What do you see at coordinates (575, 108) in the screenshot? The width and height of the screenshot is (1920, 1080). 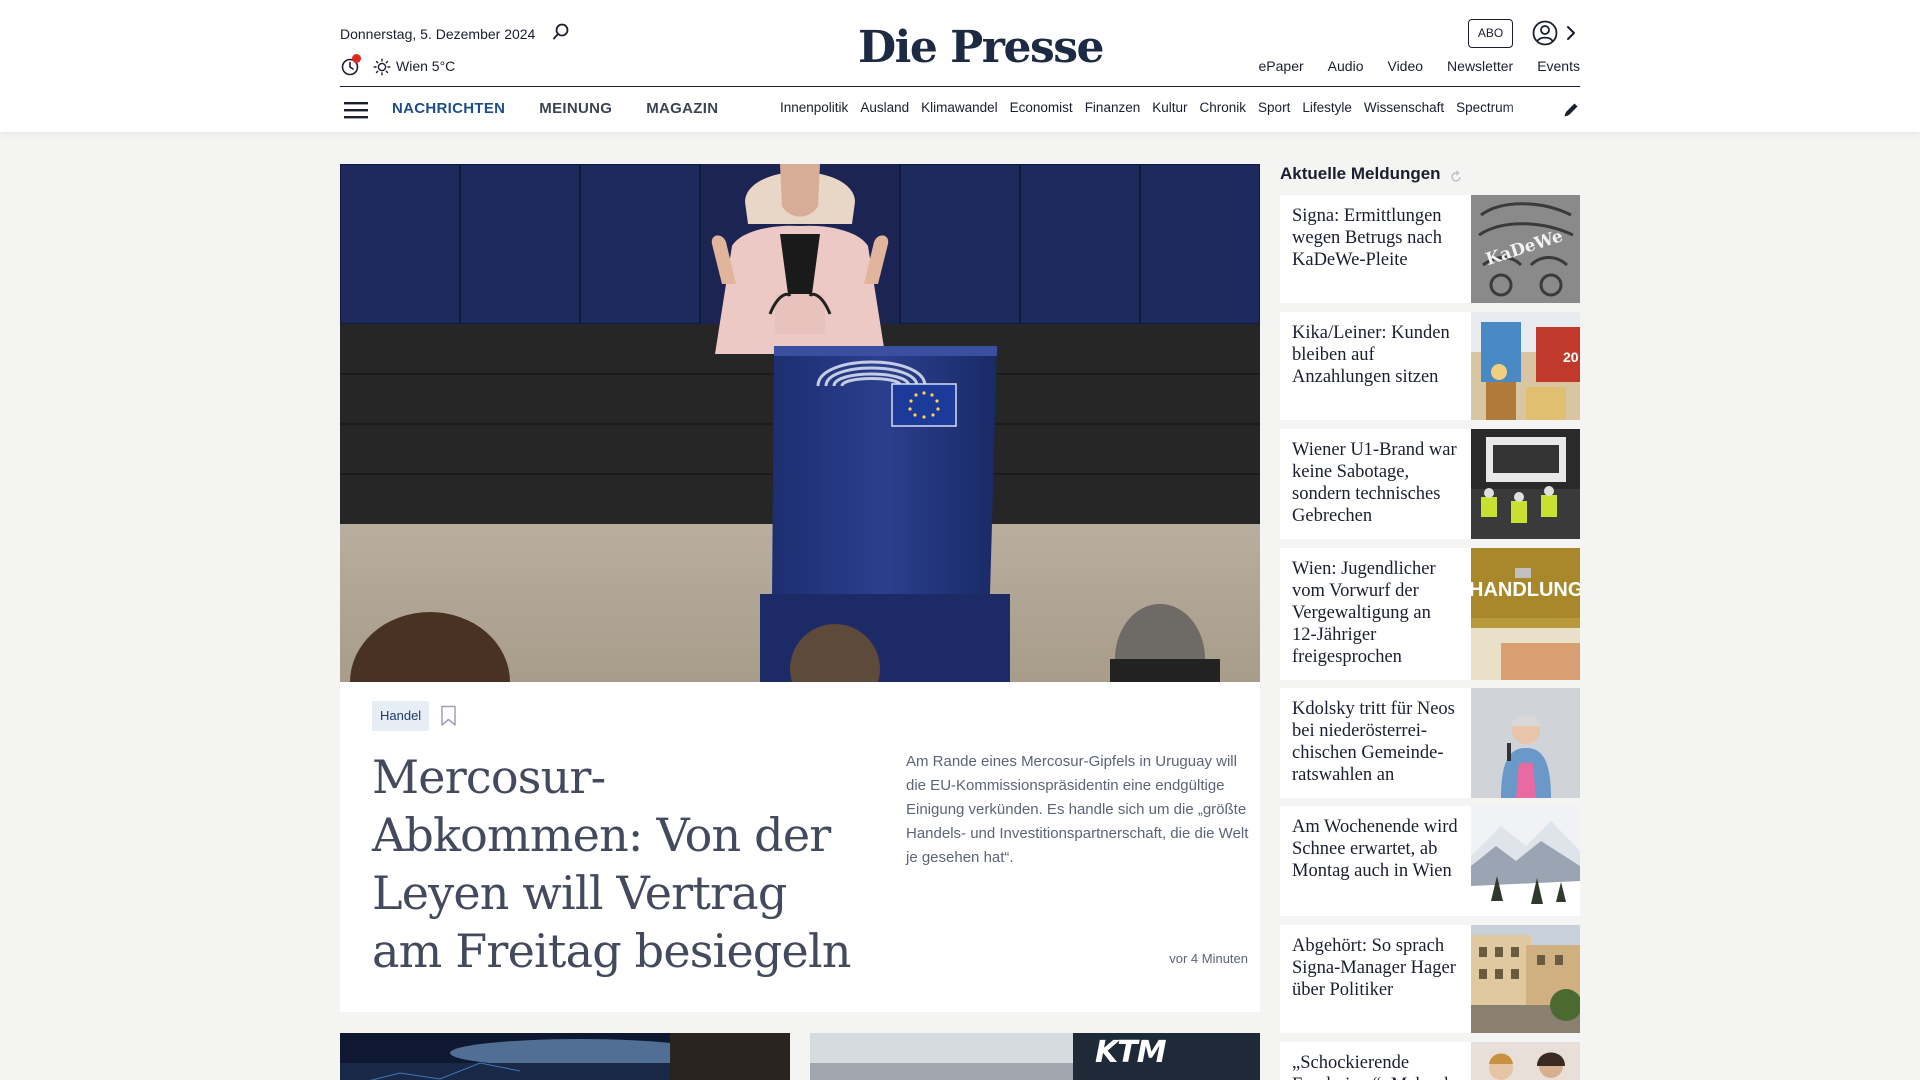 I see `nav-meinung: MEINUNG` at bounding box center [575, 108].